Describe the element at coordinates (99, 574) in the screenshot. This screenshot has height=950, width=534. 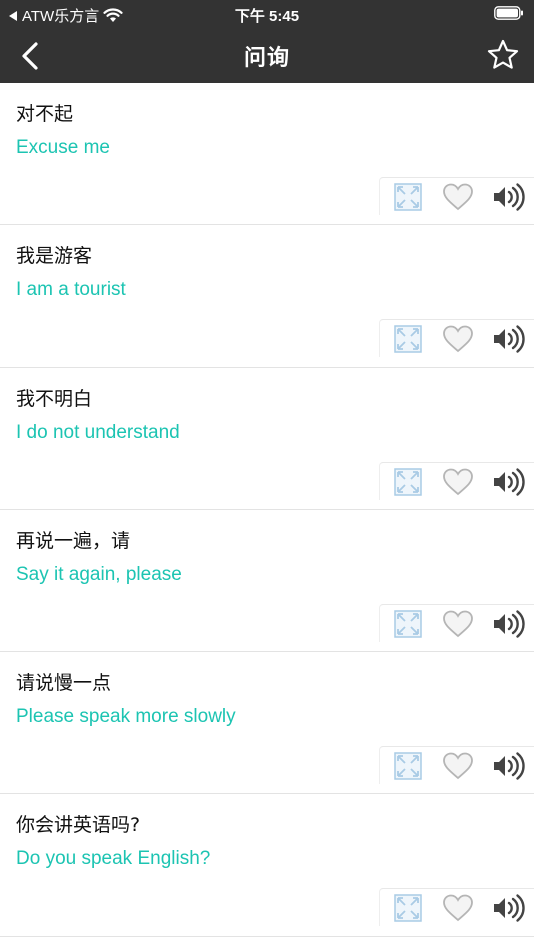
I see `phrase-english: Say it again, please` at that location.